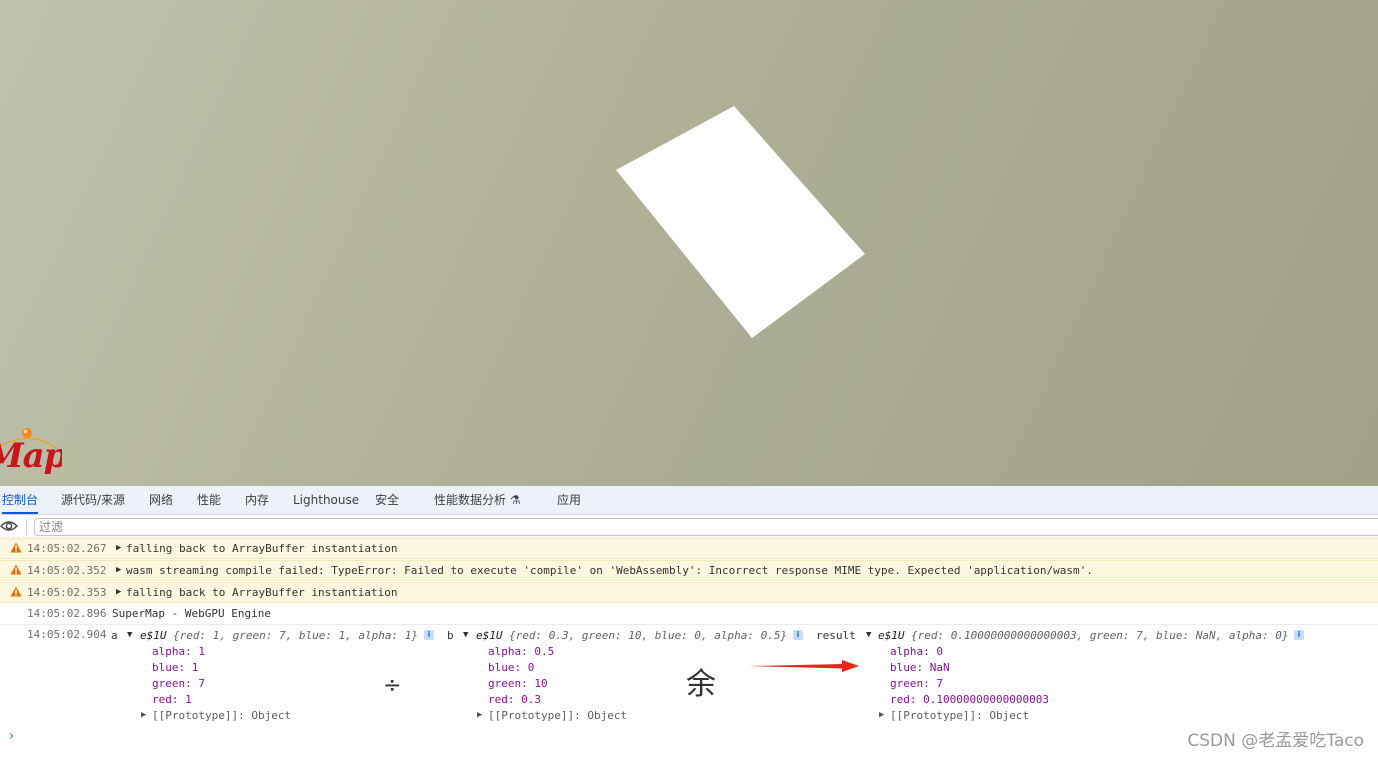  I want to click on label-b: b, so click(450, 635).